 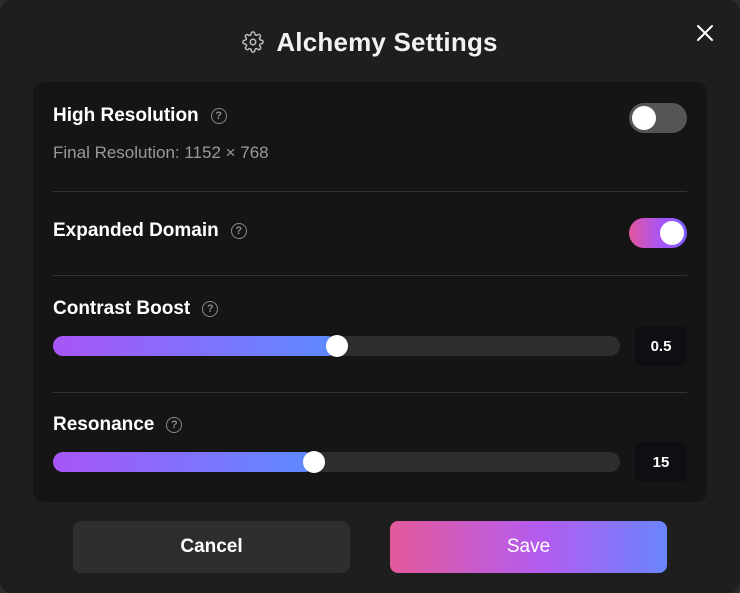 What do you see at coordinates (253, 42) in the screenshot?
I see `gear-icon` at bounding box center [253, 42].